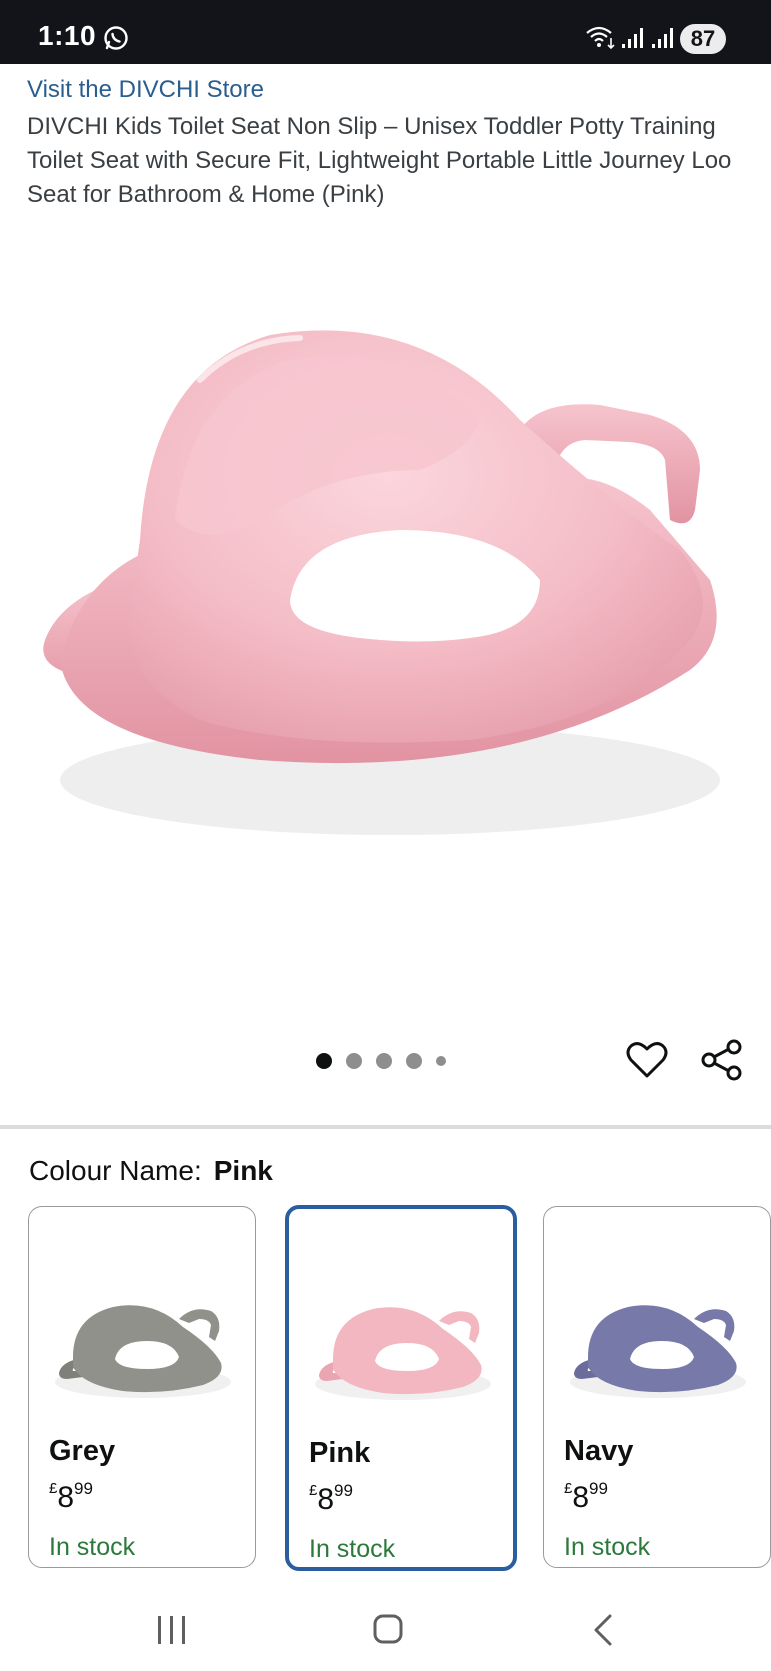 Image resolution: width=771 pixels, height=1671 pixels. I want to click on home-icon, so click(388, 1629).